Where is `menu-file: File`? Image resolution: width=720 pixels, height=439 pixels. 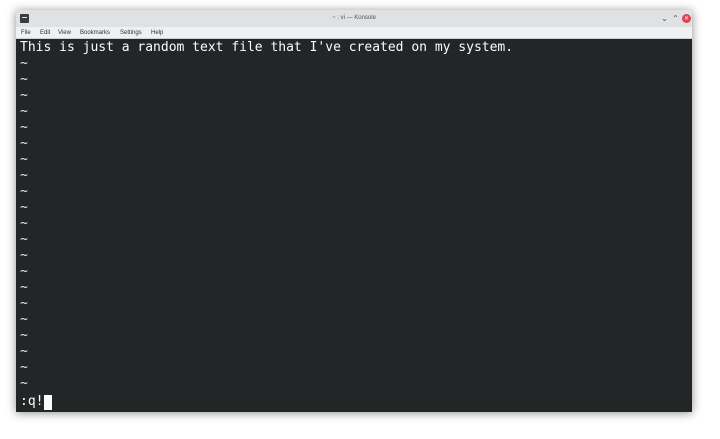
menu-file: File is located at coordinates (26, 33).